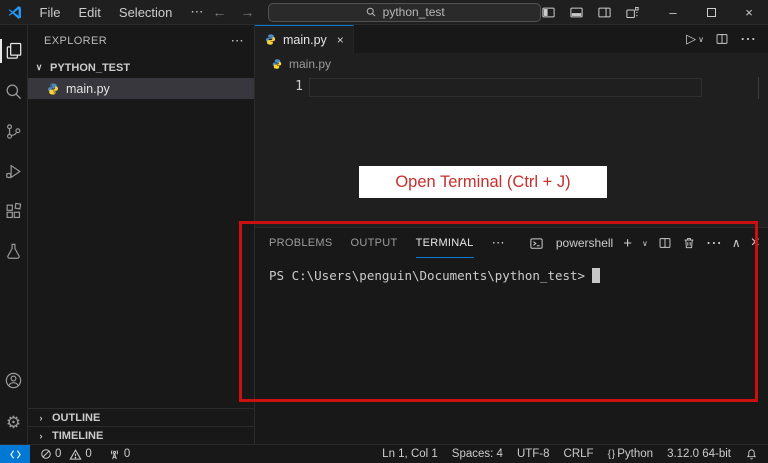 The width and height of the screenshot is (768, 463). I want to click on annotation-label: Open Terminal (Ctrl + J), so click(483, 182).